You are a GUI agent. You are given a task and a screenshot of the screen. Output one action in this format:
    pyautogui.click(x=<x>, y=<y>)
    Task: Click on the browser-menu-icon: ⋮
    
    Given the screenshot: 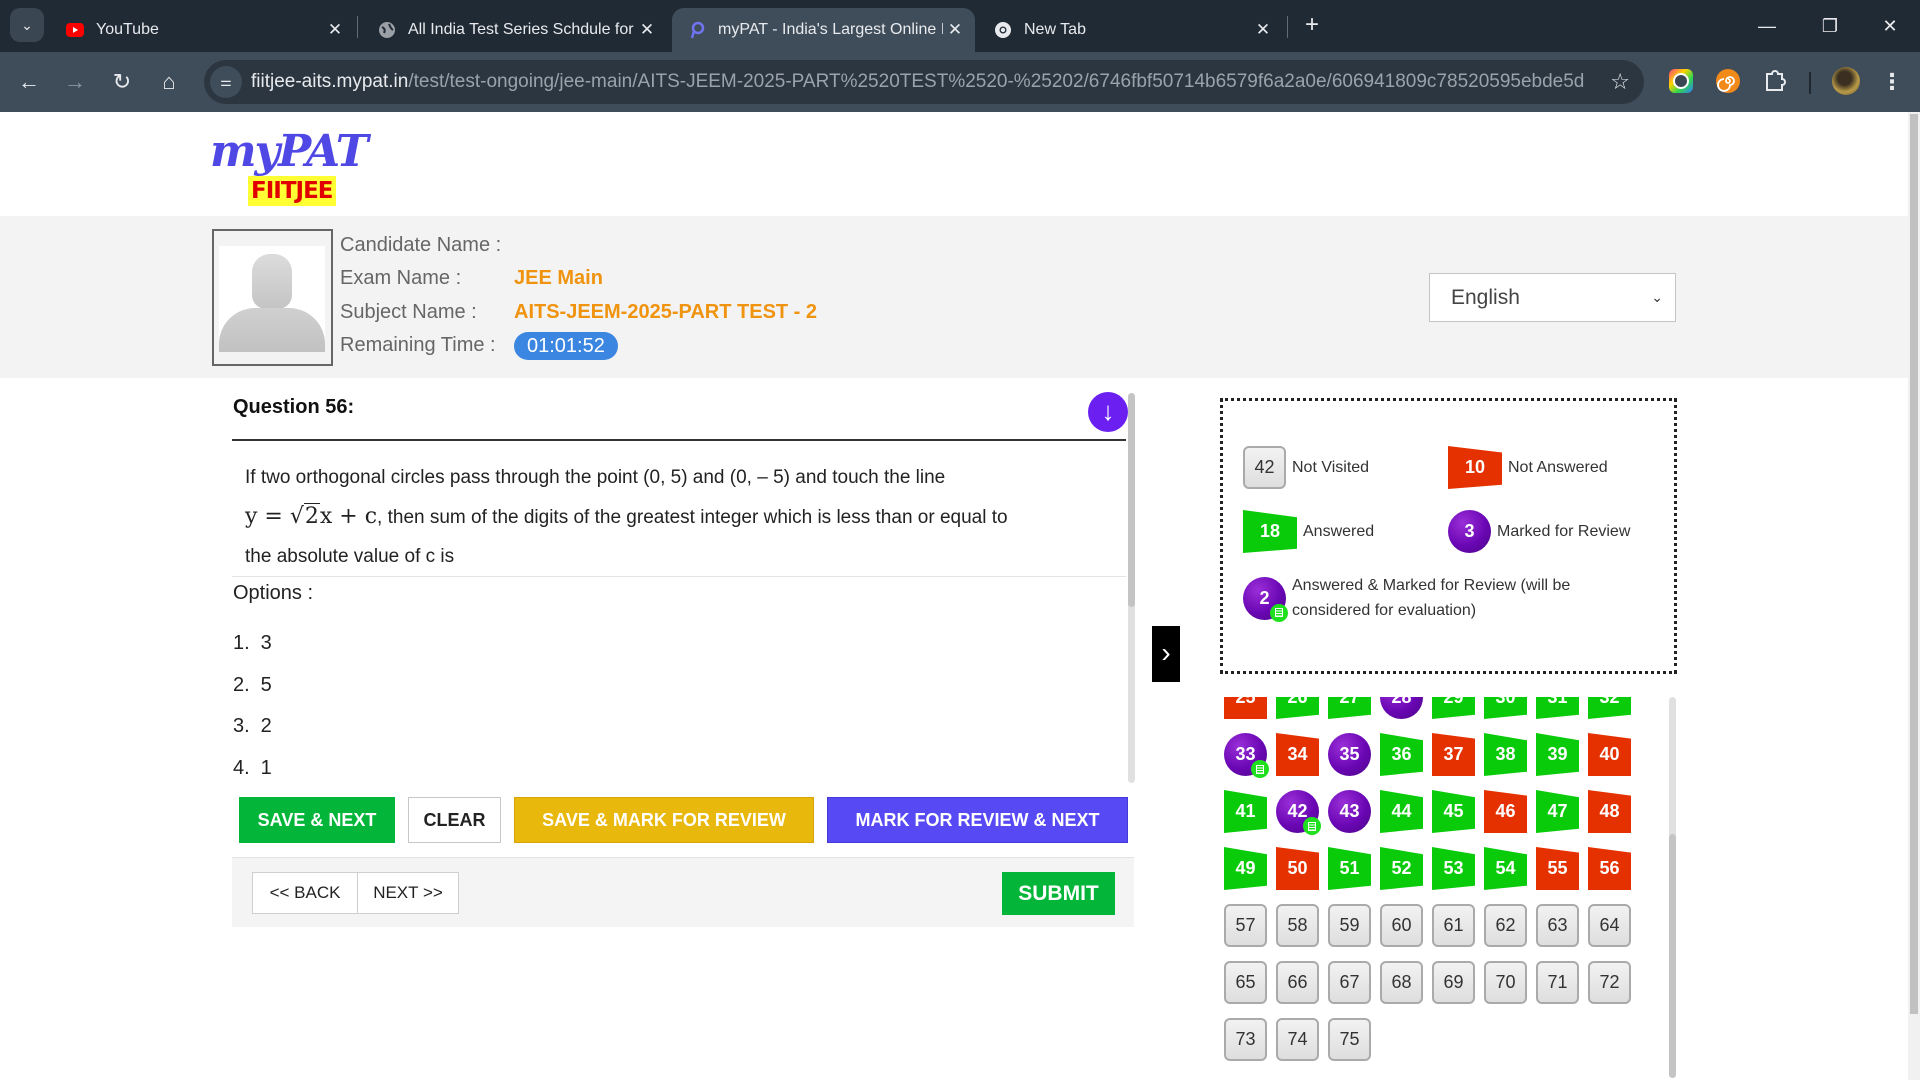 What is the action you would take?
    pyautogui.click(x=1892, y=82)
    